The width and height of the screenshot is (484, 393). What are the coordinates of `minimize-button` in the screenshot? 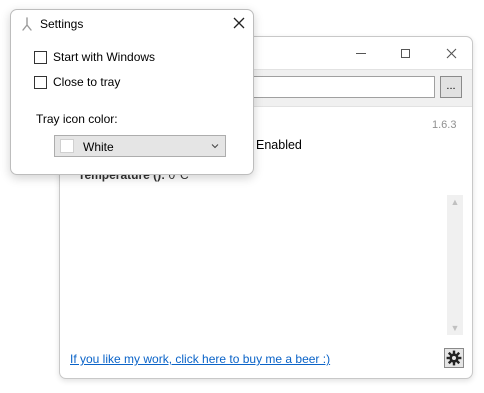 It's located at (361, 53).